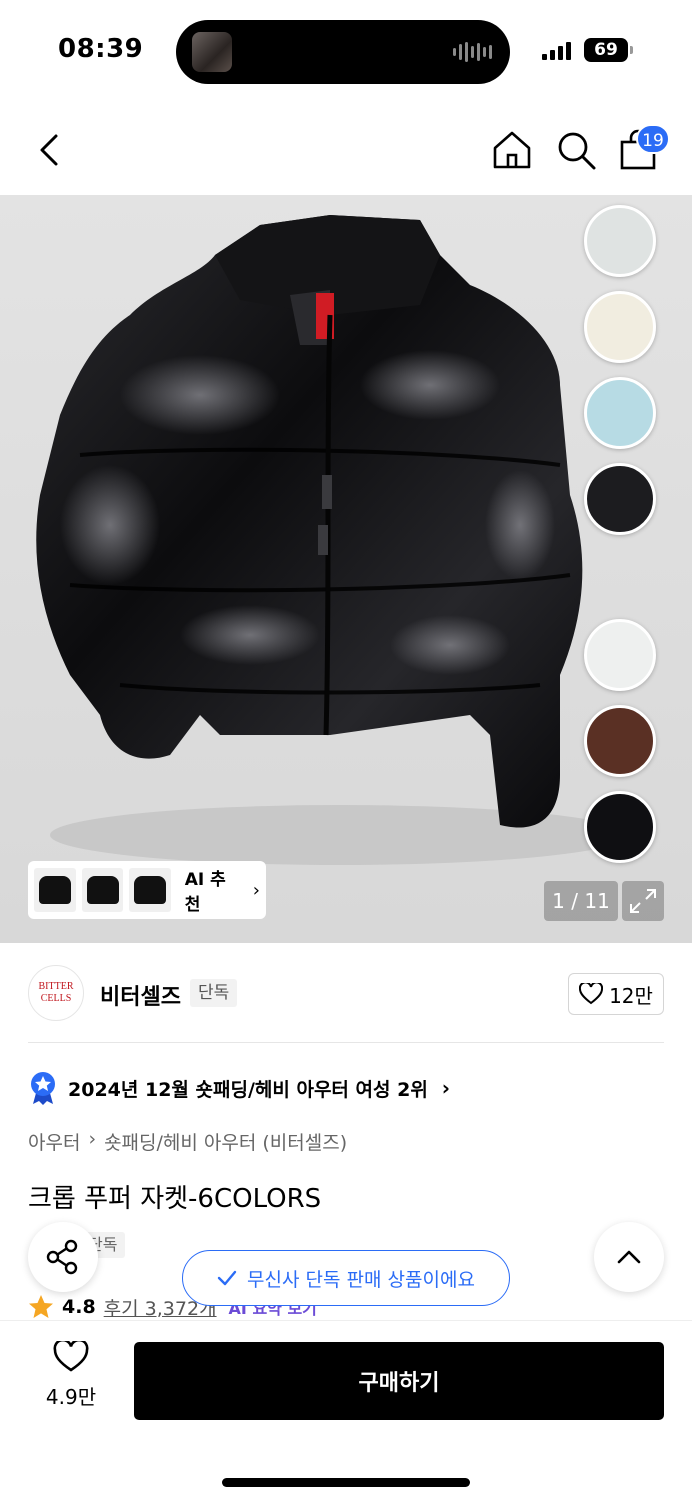 This screenshot has height=1500, width=692. Describe the element at coordinates (214, 993) in the screenshot. I see `exclusive-badge: 단독` at that location.